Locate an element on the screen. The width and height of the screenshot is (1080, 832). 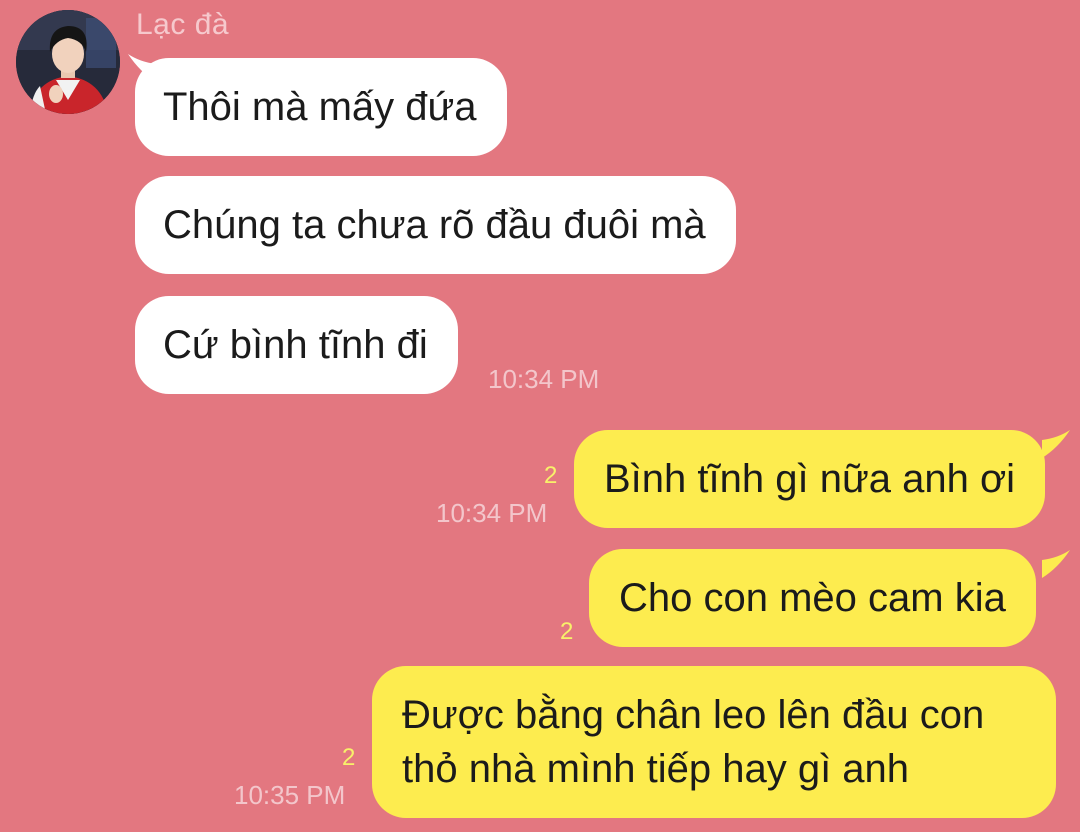
outgoing-message: Cho con mèo cam kia is located at coordinates (812, 598).